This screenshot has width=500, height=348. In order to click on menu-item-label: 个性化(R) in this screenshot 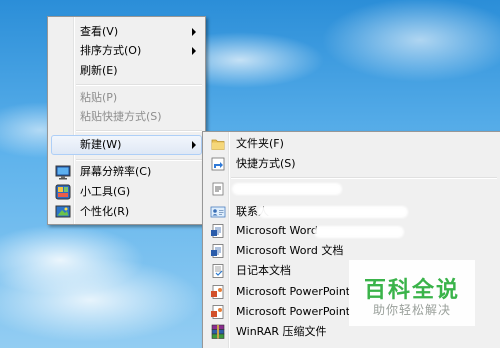, I will do `click(105, 211)`.